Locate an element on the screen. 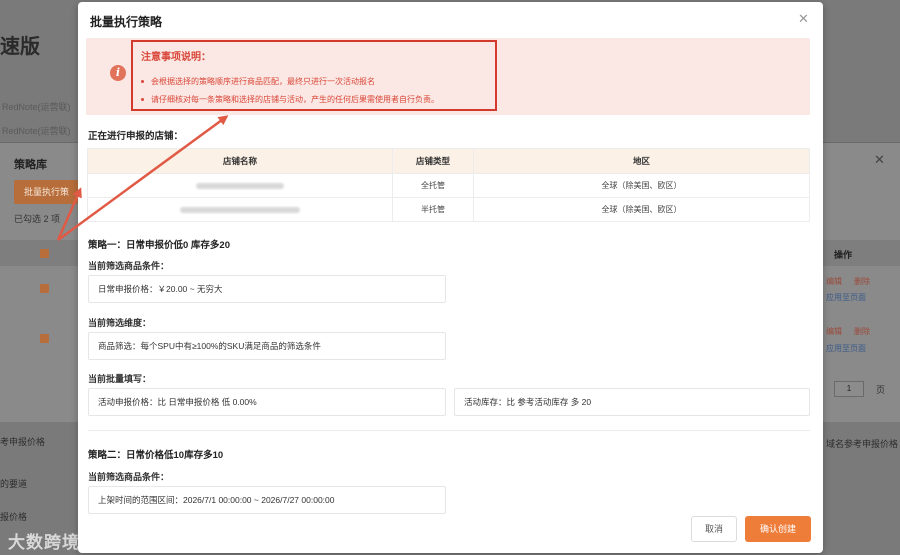  batch-execute-button: 批量执行策 is located at coordinates (46, 192).